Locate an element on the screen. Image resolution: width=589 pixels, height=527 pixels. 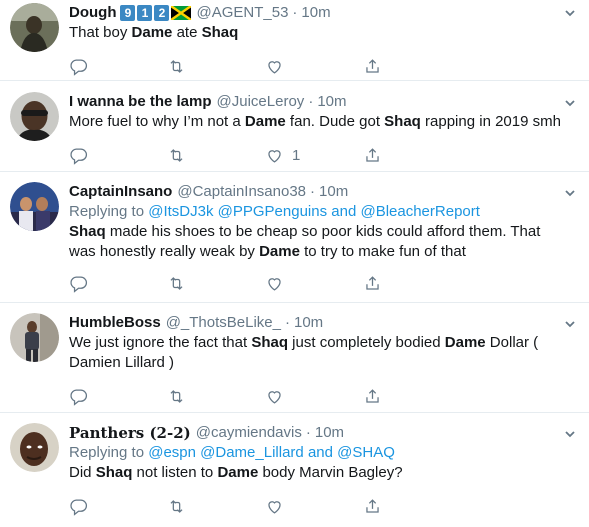
username: @CaptainInsano38 is located at coordinates (241, 192).